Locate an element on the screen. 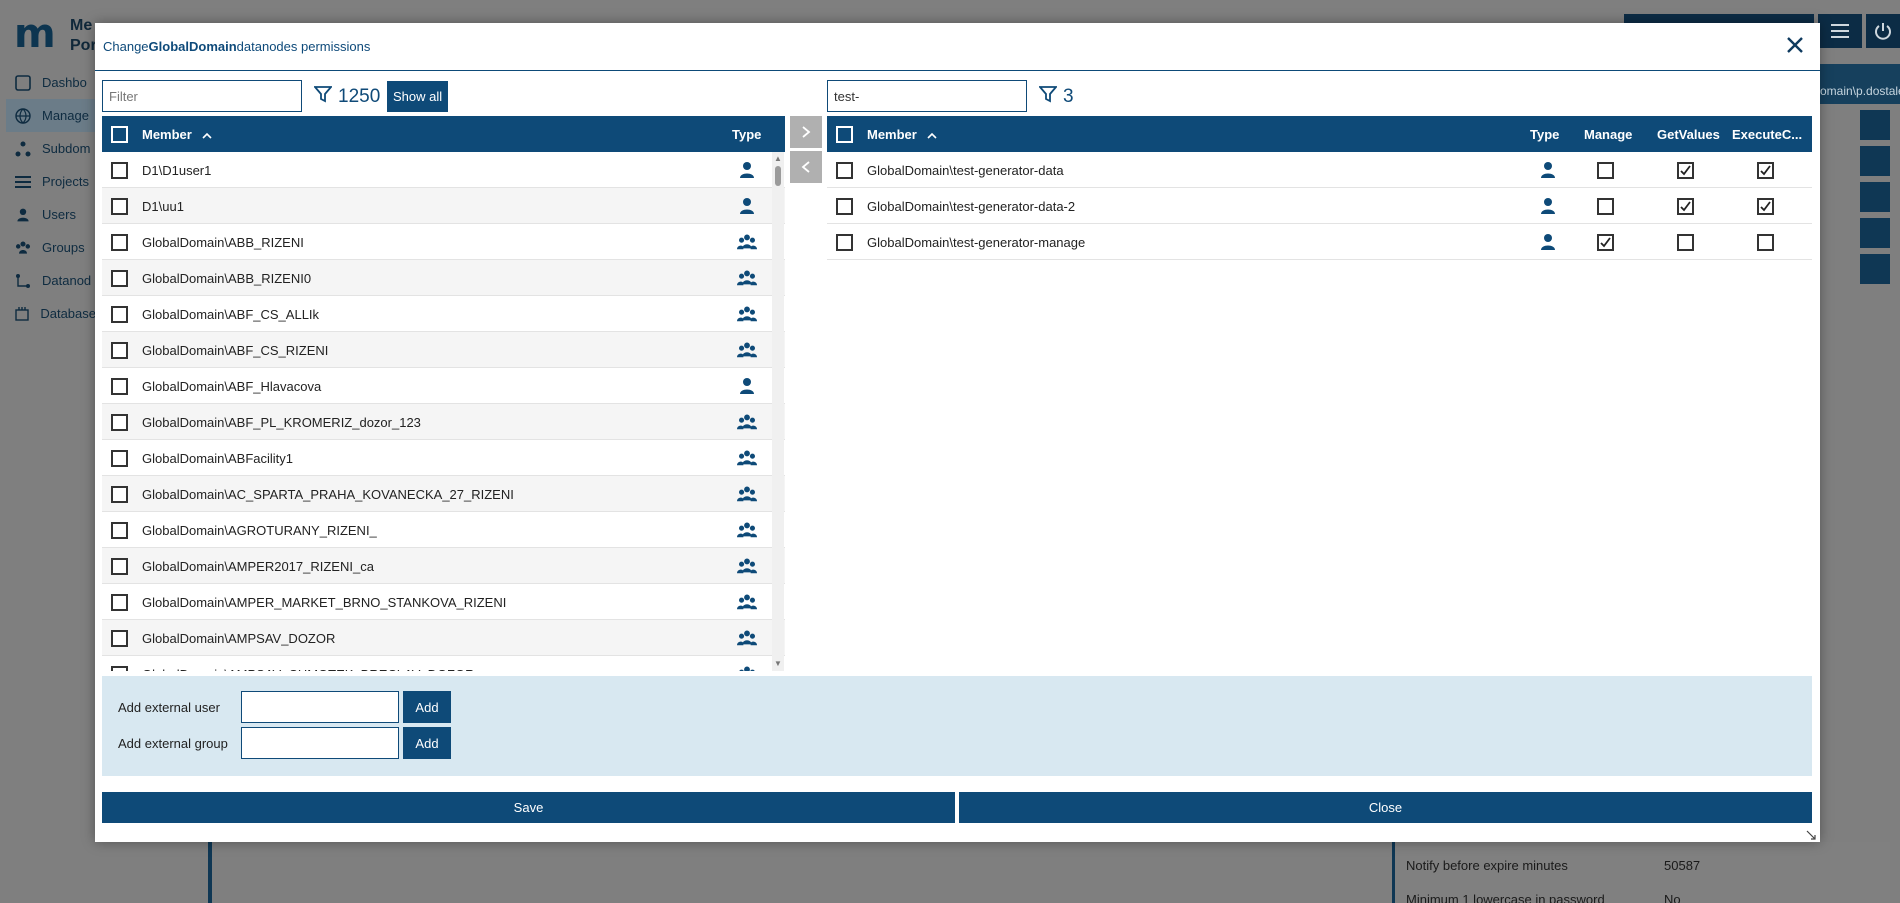 The height and width of the screenshot is (903, 1900). sidebar-item-projects: Projects is located at coordinates (51, 181).